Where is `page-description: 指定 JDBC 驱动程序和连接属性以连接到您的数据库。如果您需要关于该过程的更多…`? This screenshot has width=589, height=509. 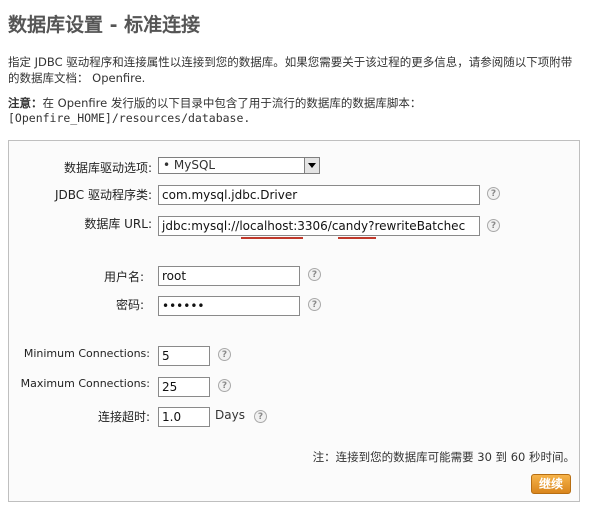
page-description: 指定 JDBC 驱动程序和连接属性以连接到您的数据库。如果您需要关于该过程的更多… is located at coordinates (290, 70).